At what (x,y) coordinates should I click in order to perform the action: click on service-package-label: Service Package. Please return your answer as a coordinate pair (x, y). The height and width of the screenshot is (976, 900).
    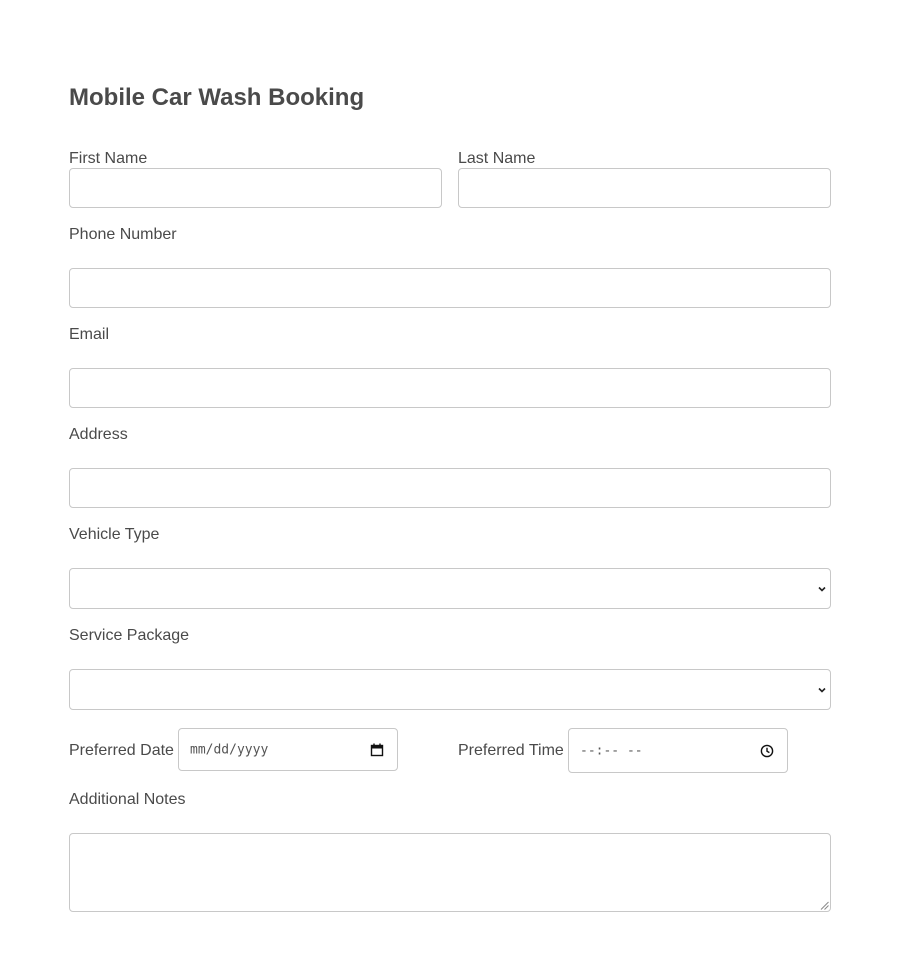
    Looking at the image, I should click on (129, 635).